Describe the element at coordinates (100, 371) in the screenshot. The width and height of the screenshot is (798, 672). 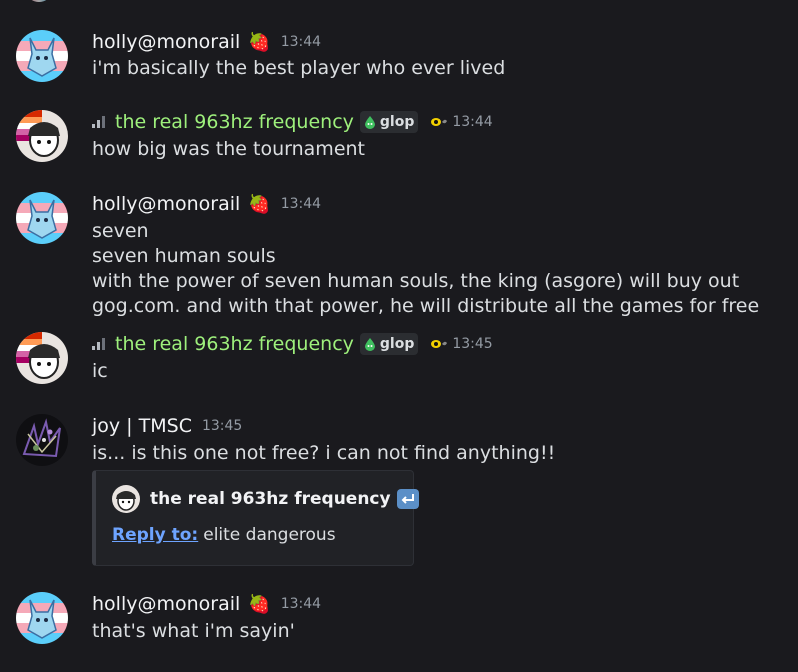
I see `message-text: ic` at that location.